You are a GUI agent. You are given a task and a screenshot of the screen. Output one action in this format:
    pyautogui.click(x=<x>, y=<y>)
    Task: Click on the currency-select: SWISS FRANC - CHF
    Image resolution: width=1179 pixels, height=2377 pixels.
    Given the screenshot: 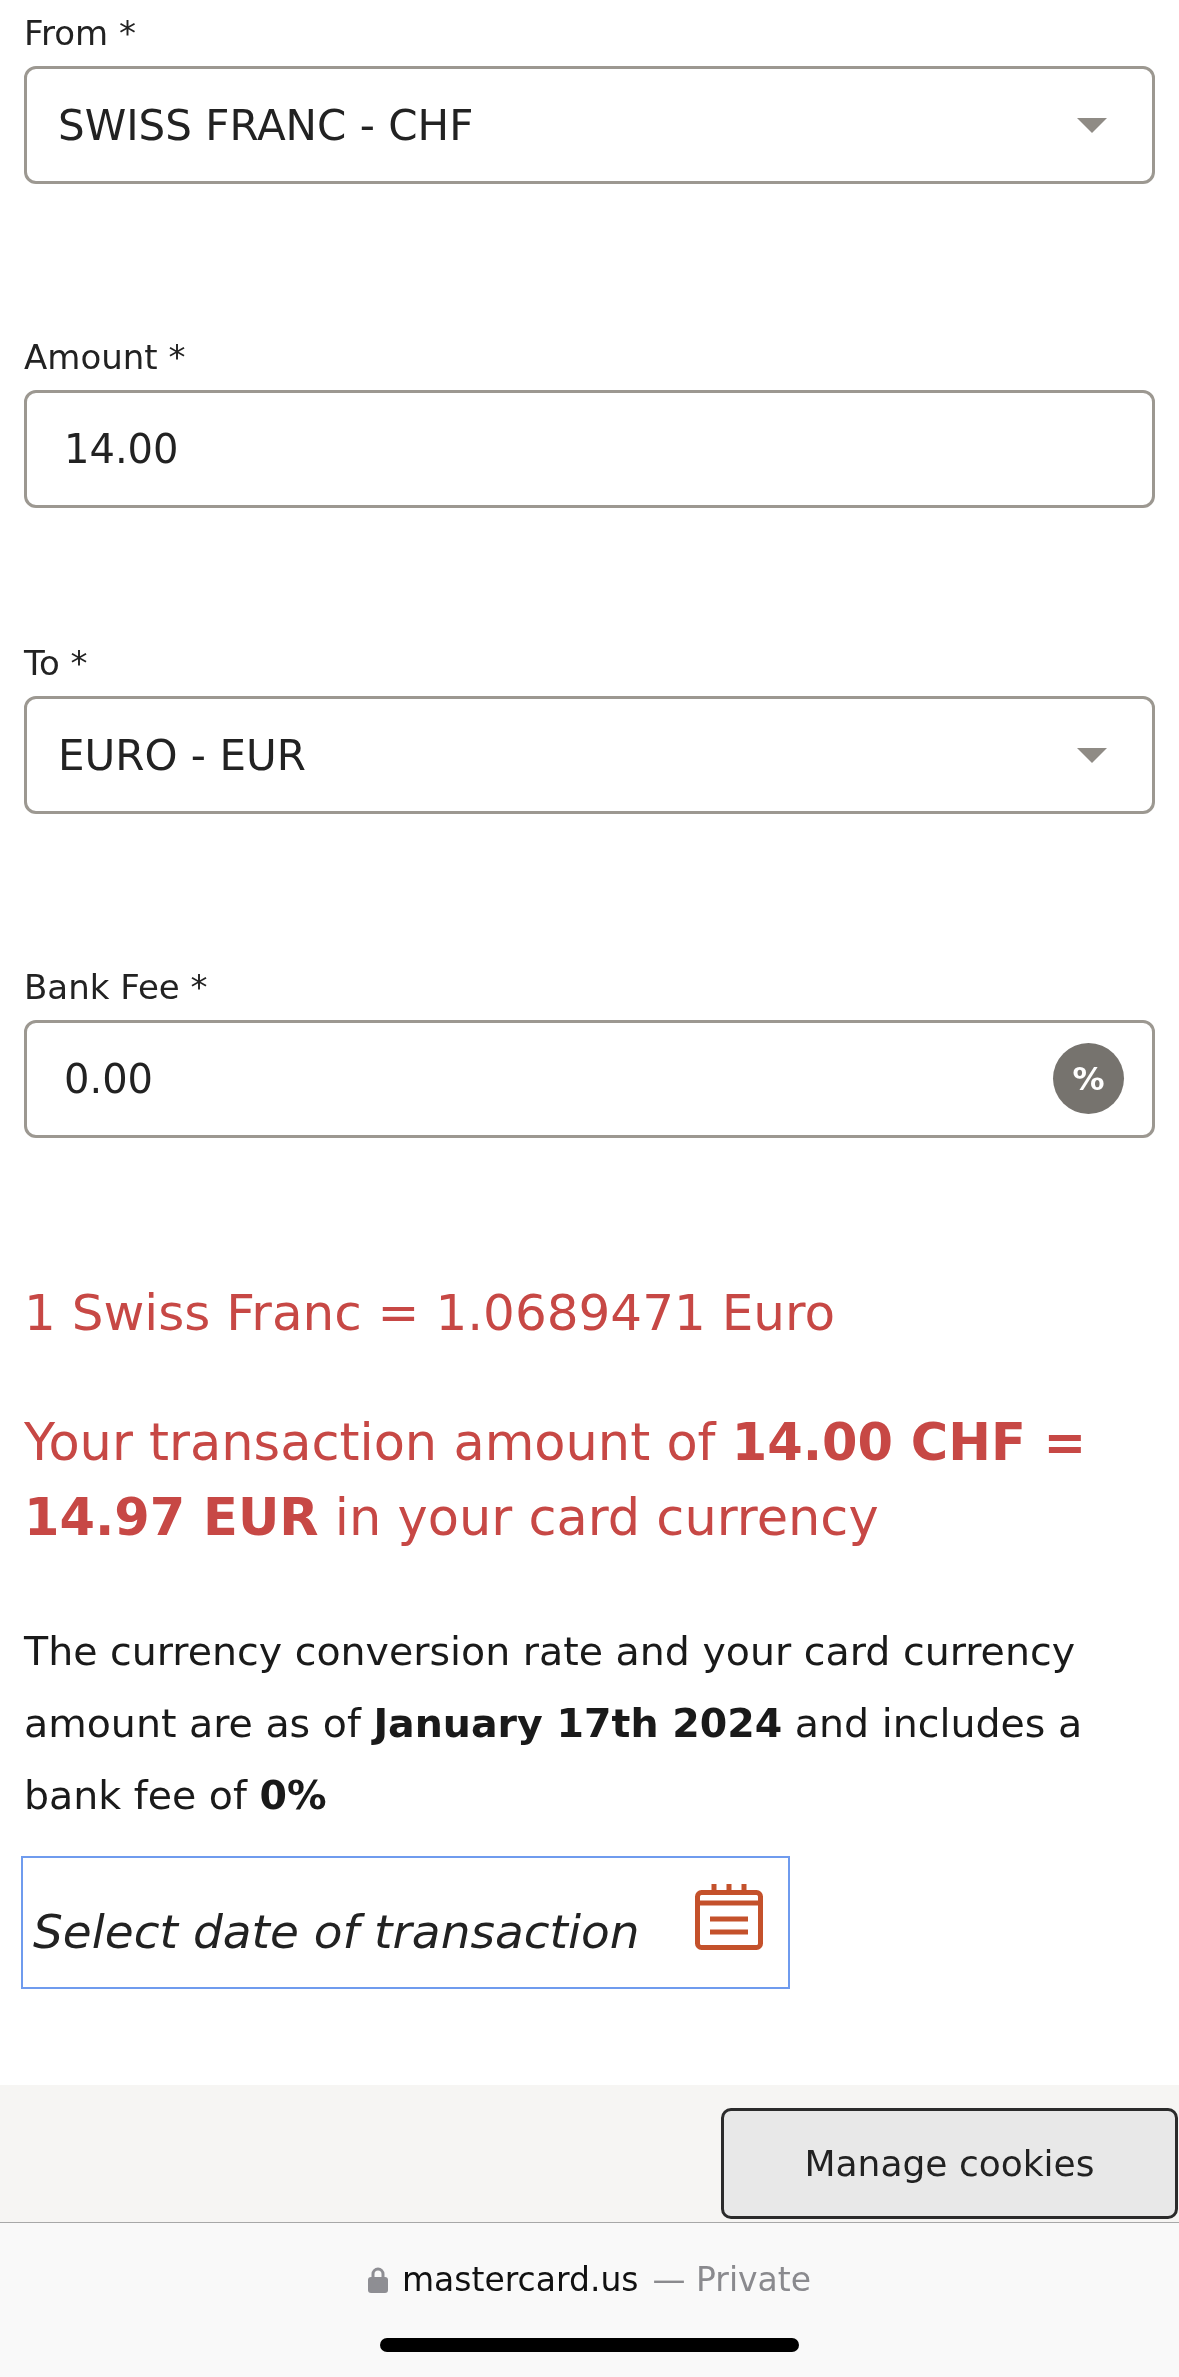 What is the action you would take?
    pyautogui.click(x=589, y=125)
    